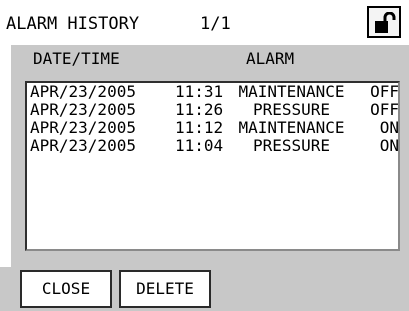 The height and width of the screenshot is (311, 409). I want to click on table-row: APR/23/2005 11:26 PRESSURE OFF, so click(213, 109).